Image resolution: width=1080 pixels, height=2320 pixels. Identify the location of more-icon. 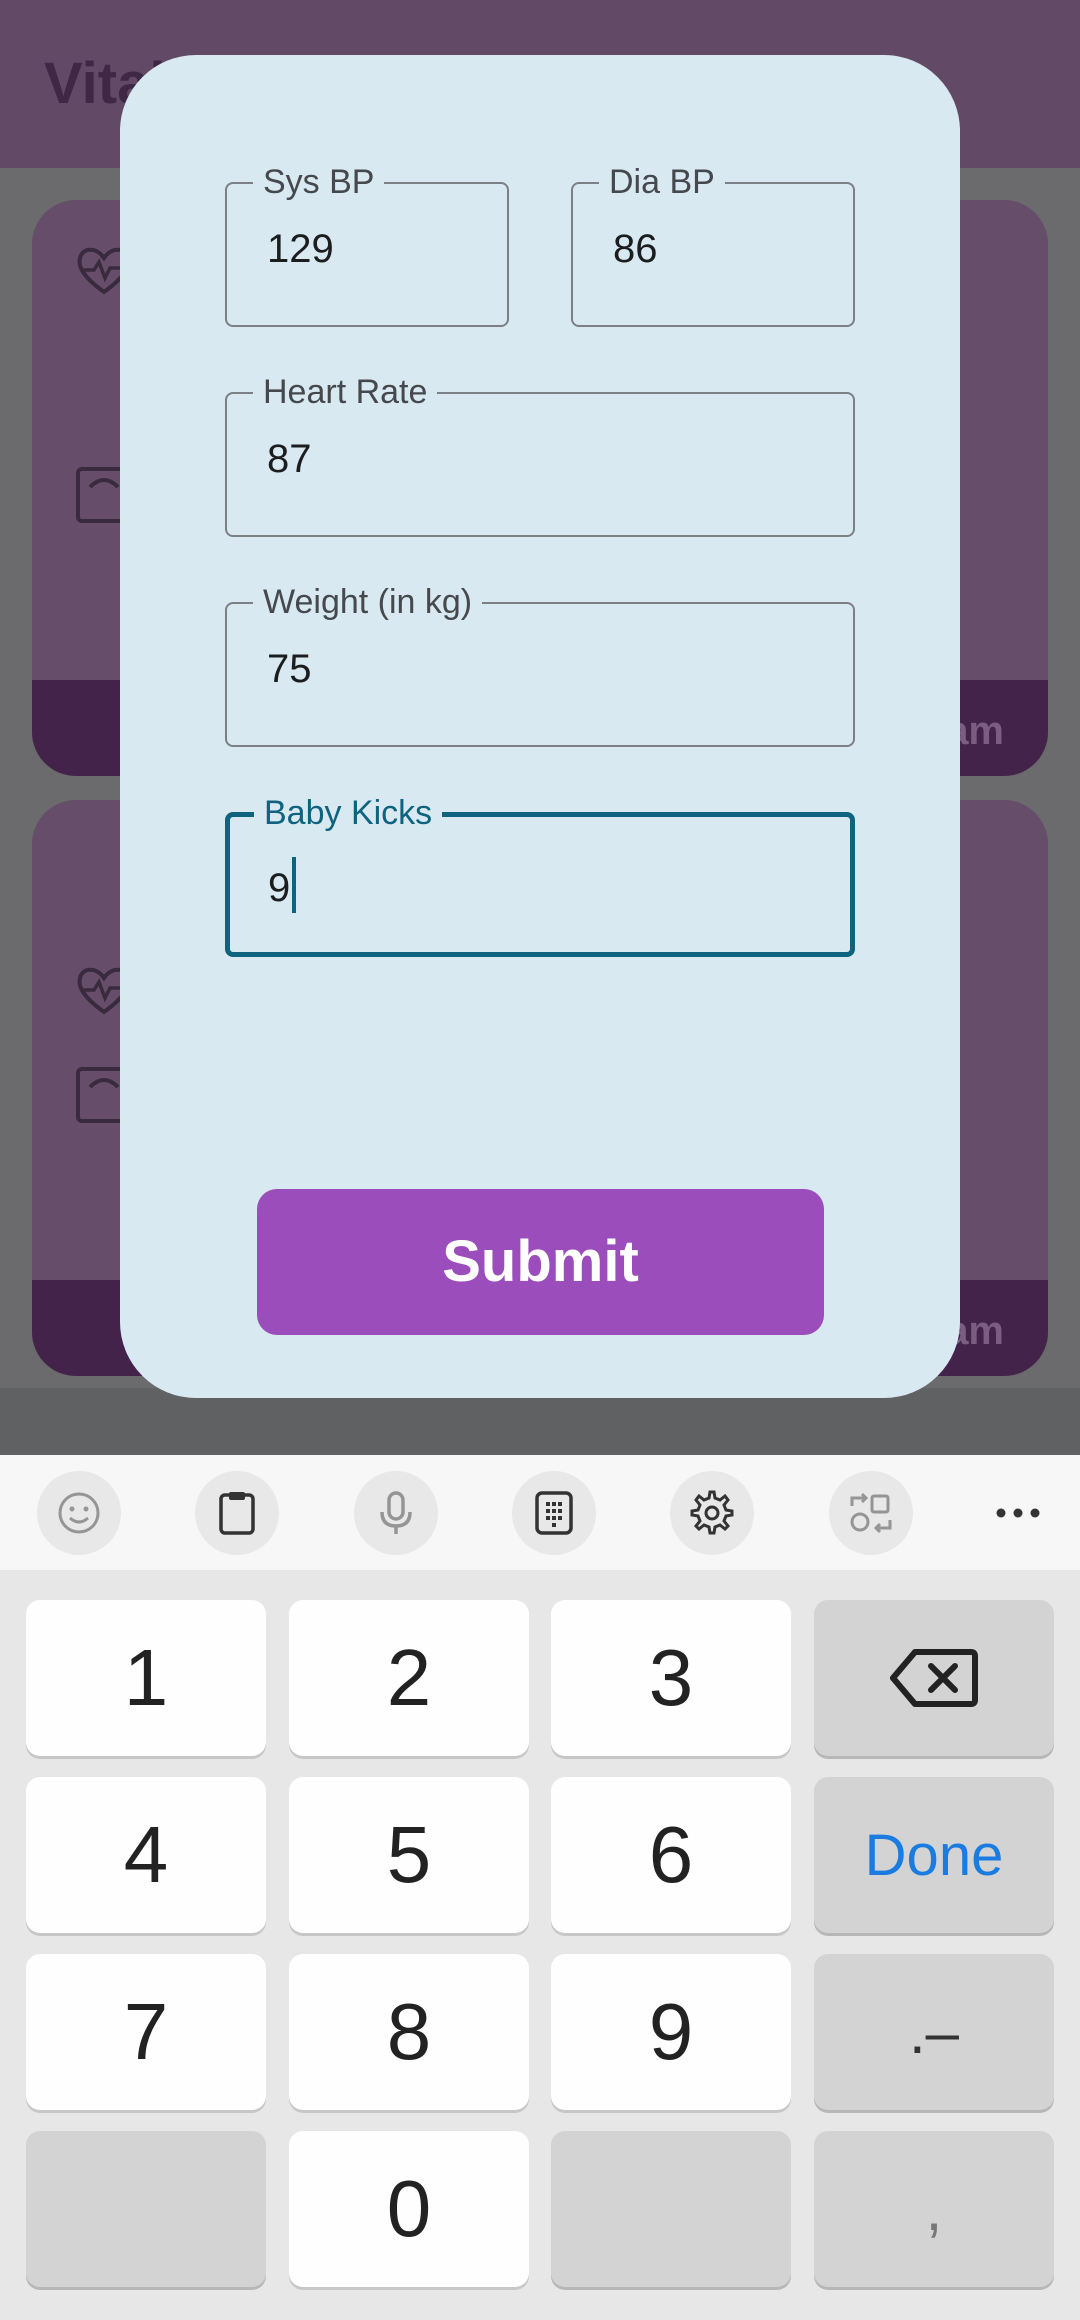
(1018, 1513).